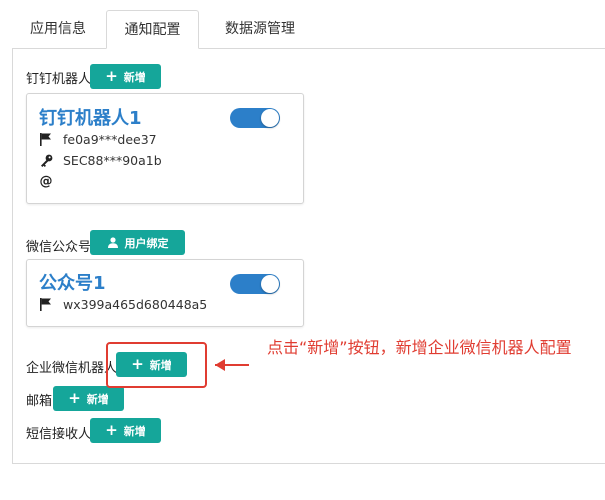  I want to click on wechat-mp-appid-row: wx399a465d680448a5, so click(123, 304).